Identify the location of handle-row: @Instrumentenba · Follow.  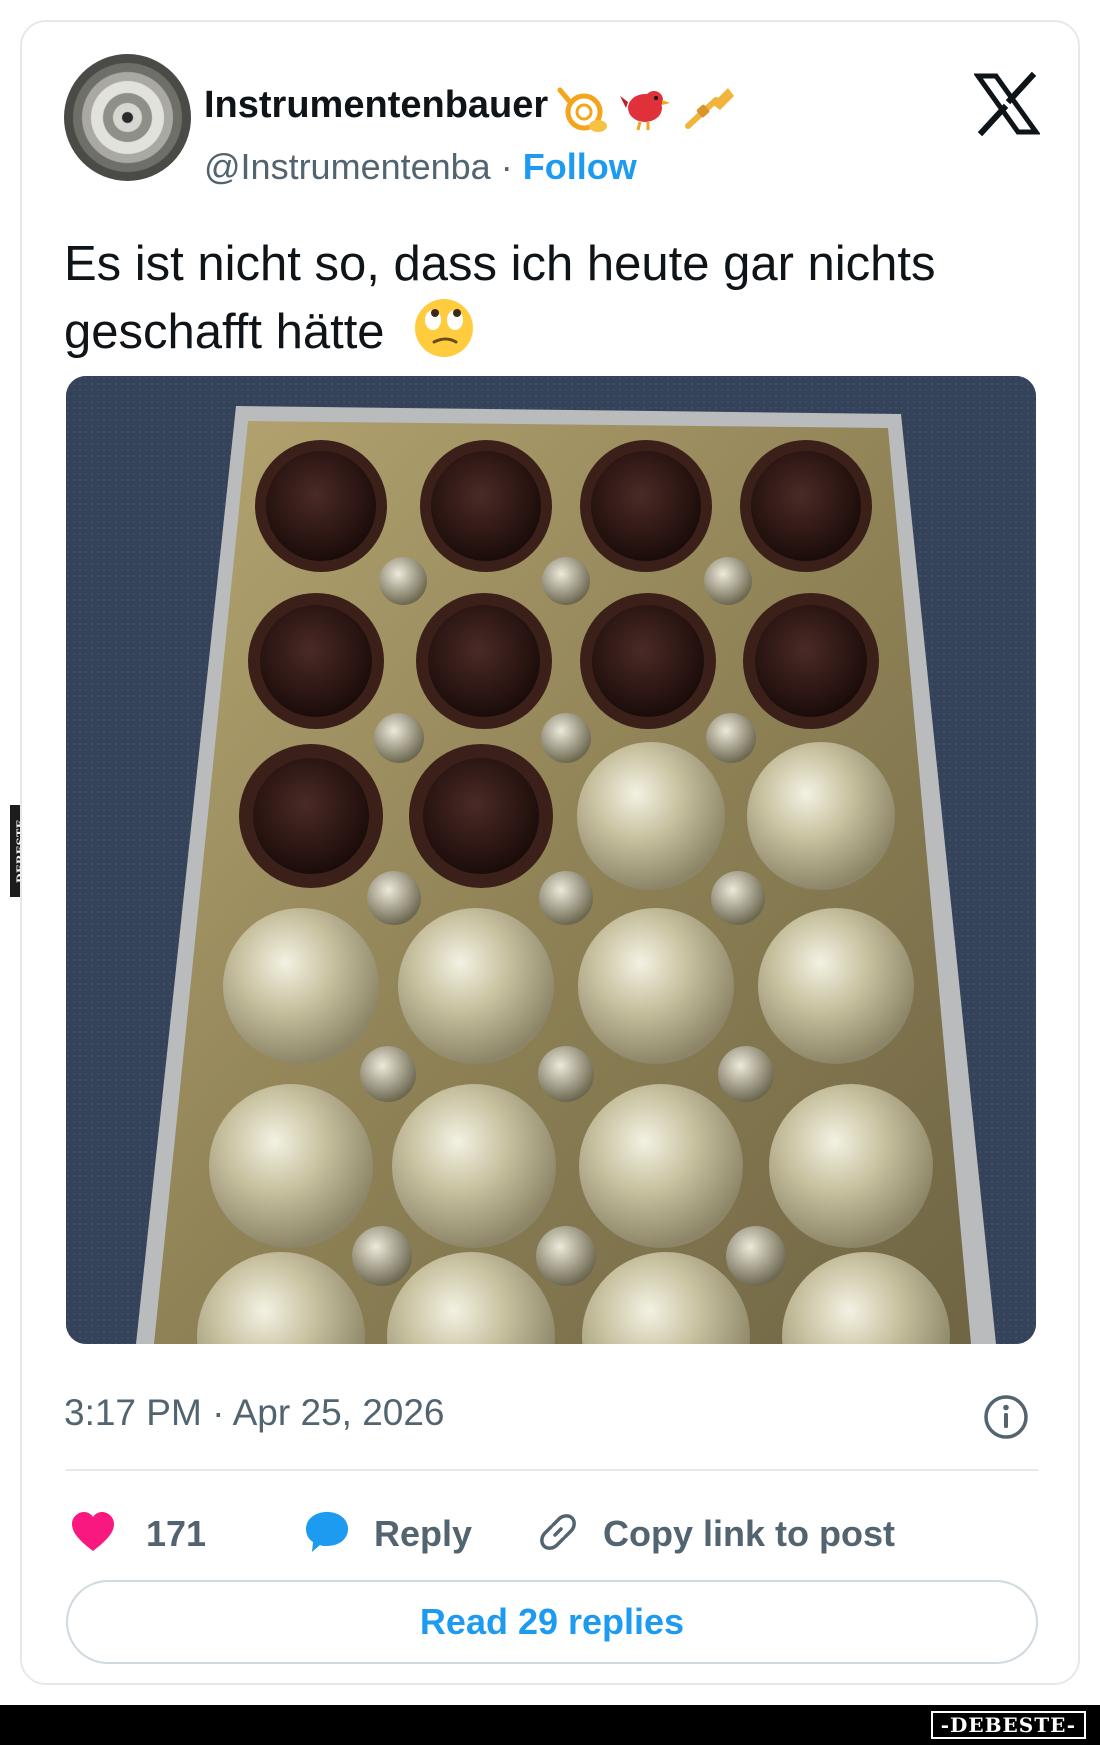
(420, 167).